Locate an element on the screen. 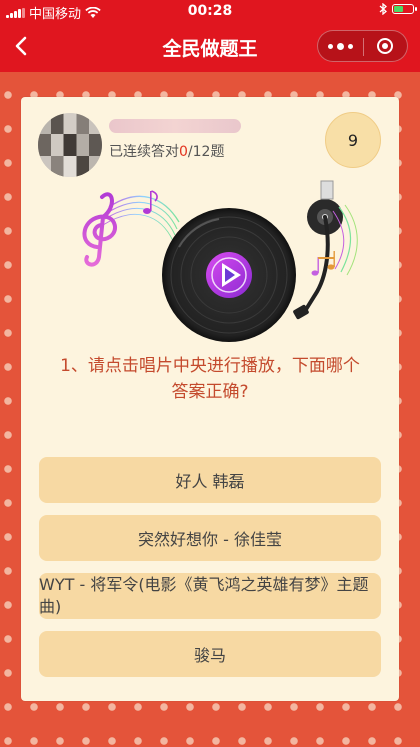  streak-prefix: 已连续答对 is located at coordinates (144, 152).